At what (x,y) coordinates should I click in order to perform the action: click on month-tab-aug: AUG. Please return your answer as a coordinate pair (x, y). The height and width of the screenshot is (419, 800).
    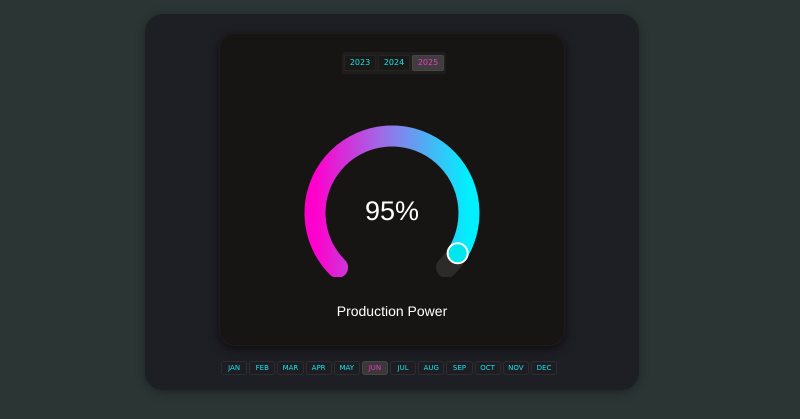
    Looking at the image, I should click on (431, 368).